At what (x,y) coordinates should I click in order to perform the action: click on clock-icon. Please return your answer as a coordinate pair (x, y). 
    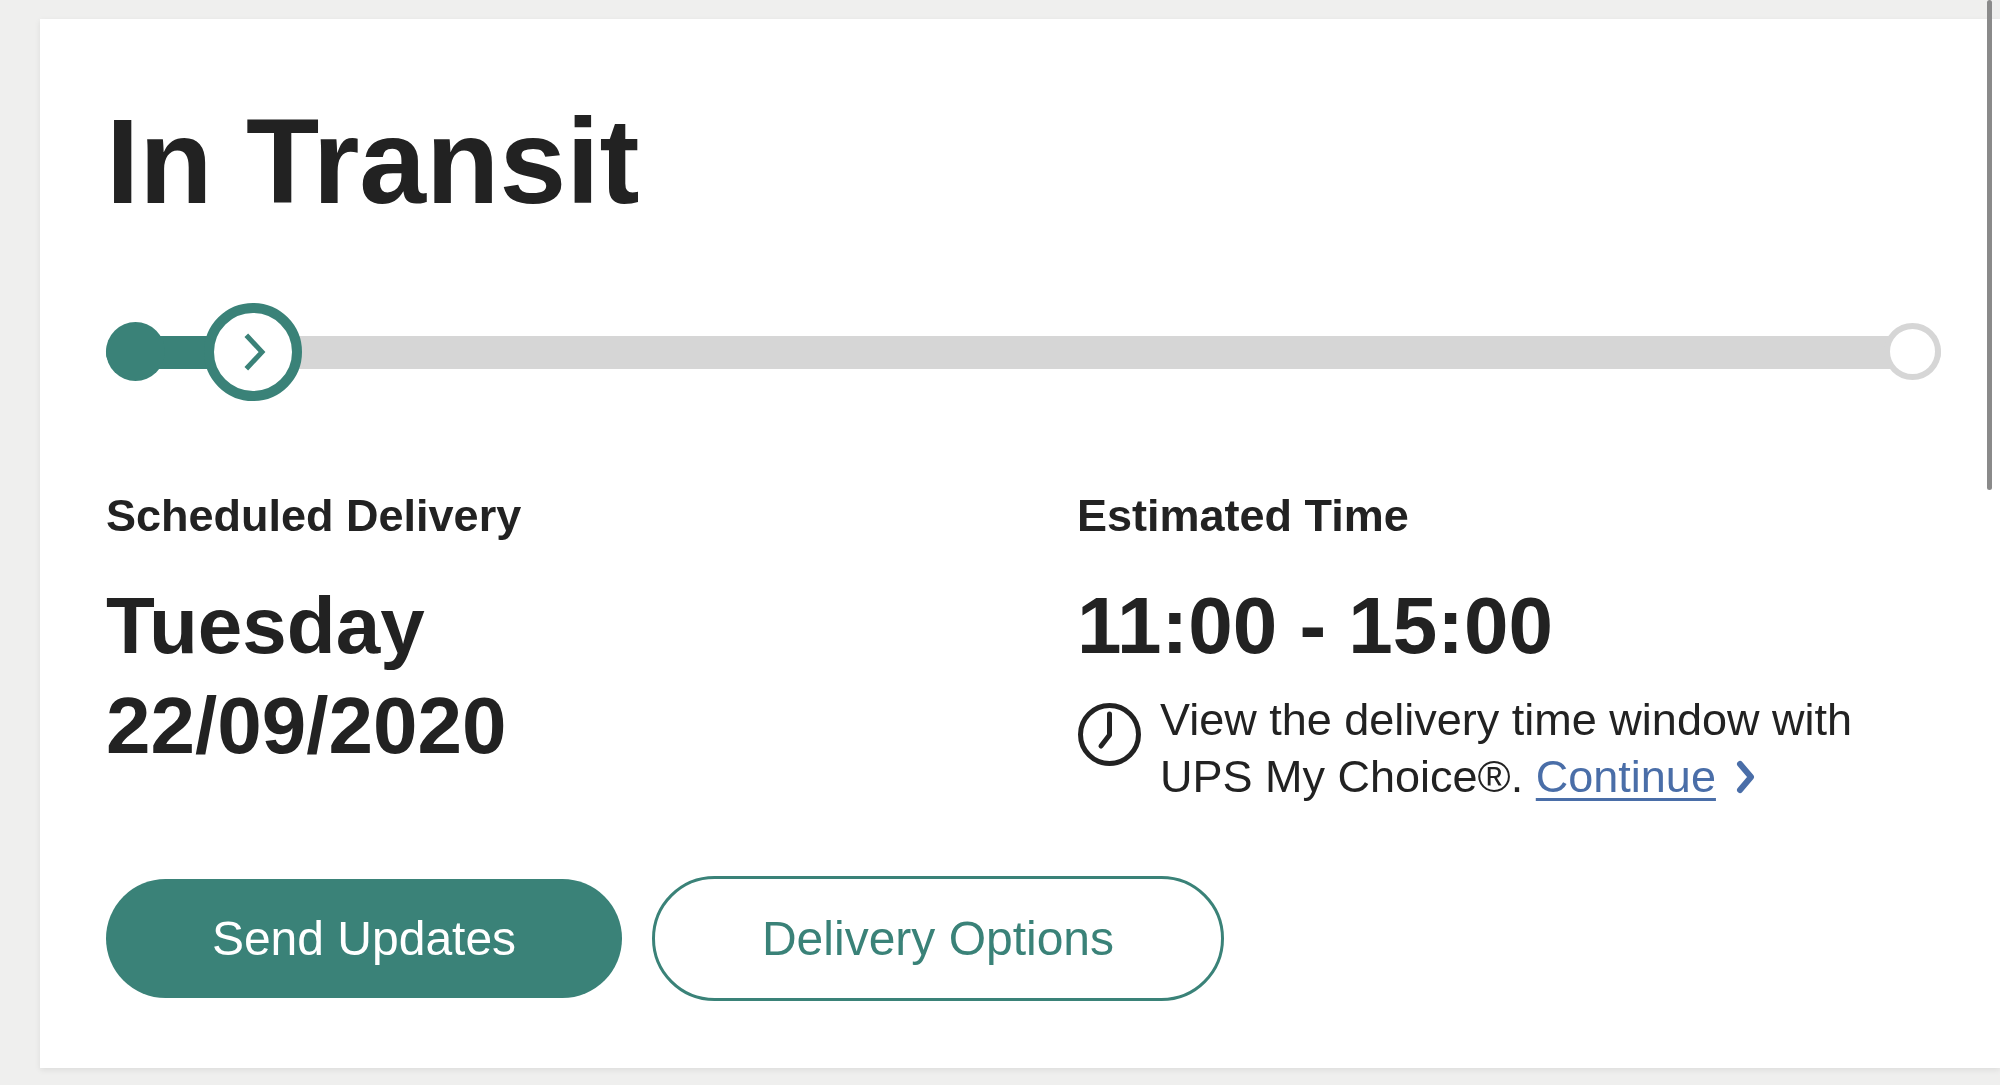
    Looking at the image, I should click on (1109, 734).